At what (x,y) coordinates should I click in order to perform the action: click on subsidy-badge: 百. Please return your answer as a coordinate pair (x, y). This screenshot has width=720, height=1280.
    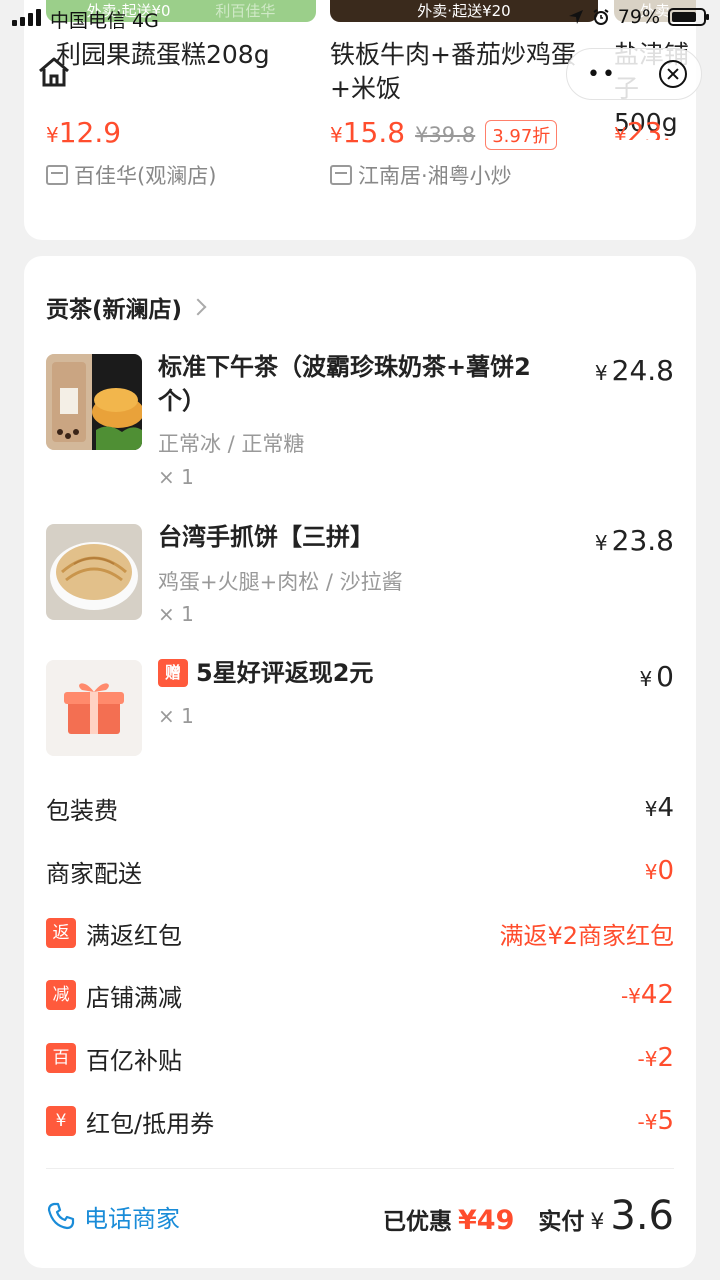
    Looking at the image, I should click on (61, 1058).